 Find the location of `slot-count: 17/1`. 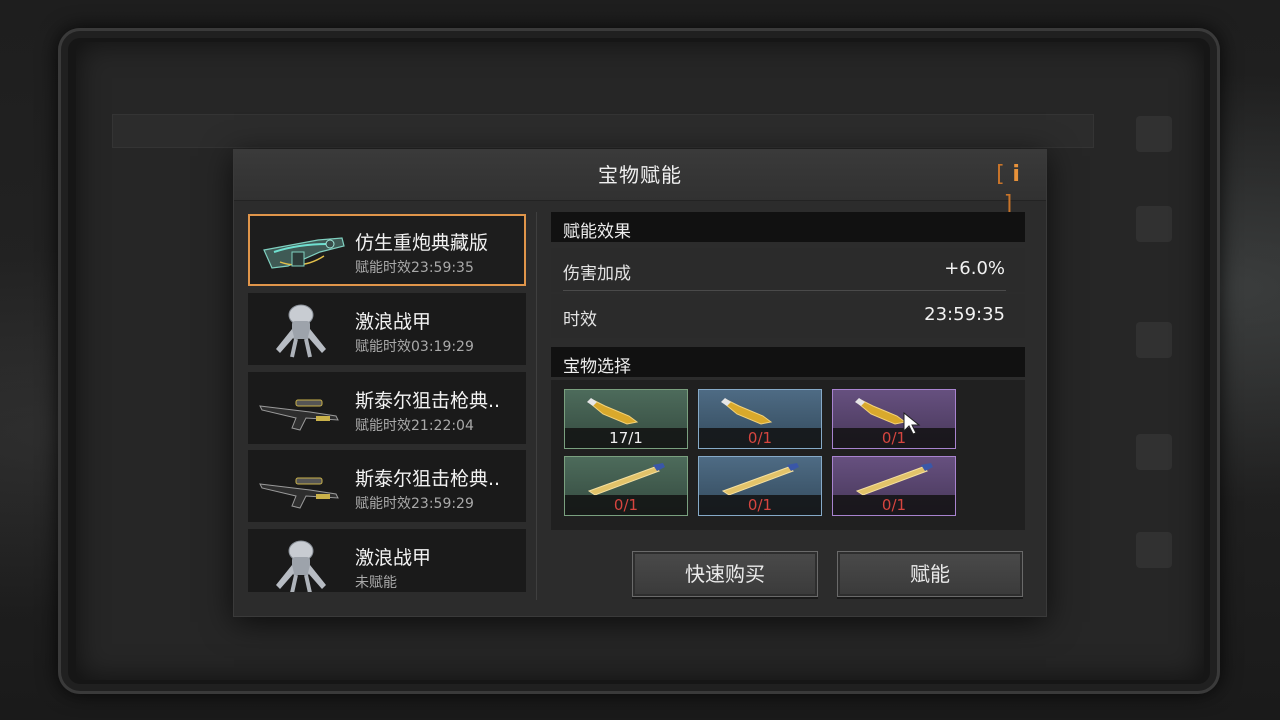

slot-count: 17/1 is located at coordinates (626, 438).